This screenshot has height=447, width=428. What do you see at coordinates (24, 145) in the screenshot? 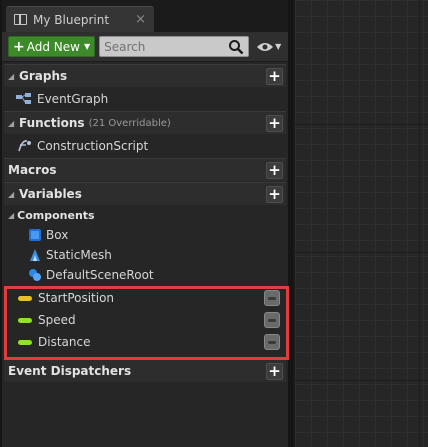
I see `function-icon` at bounding box center [24, 145].